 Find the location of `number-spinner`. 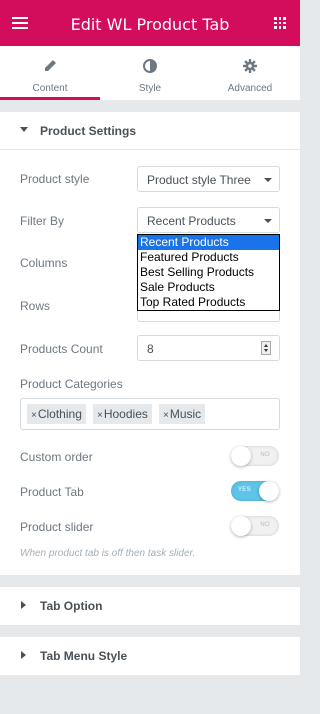

number-spinner is located at coordinates (266, 348).